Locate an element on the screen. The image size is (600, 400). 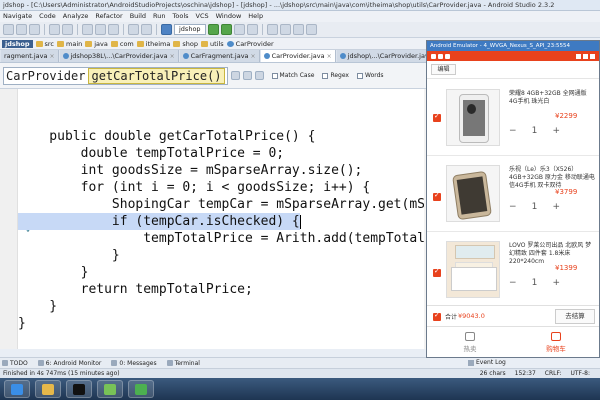
android-monitor-tool-button: 6: Android Monitor is located at coordinates (69, 363).